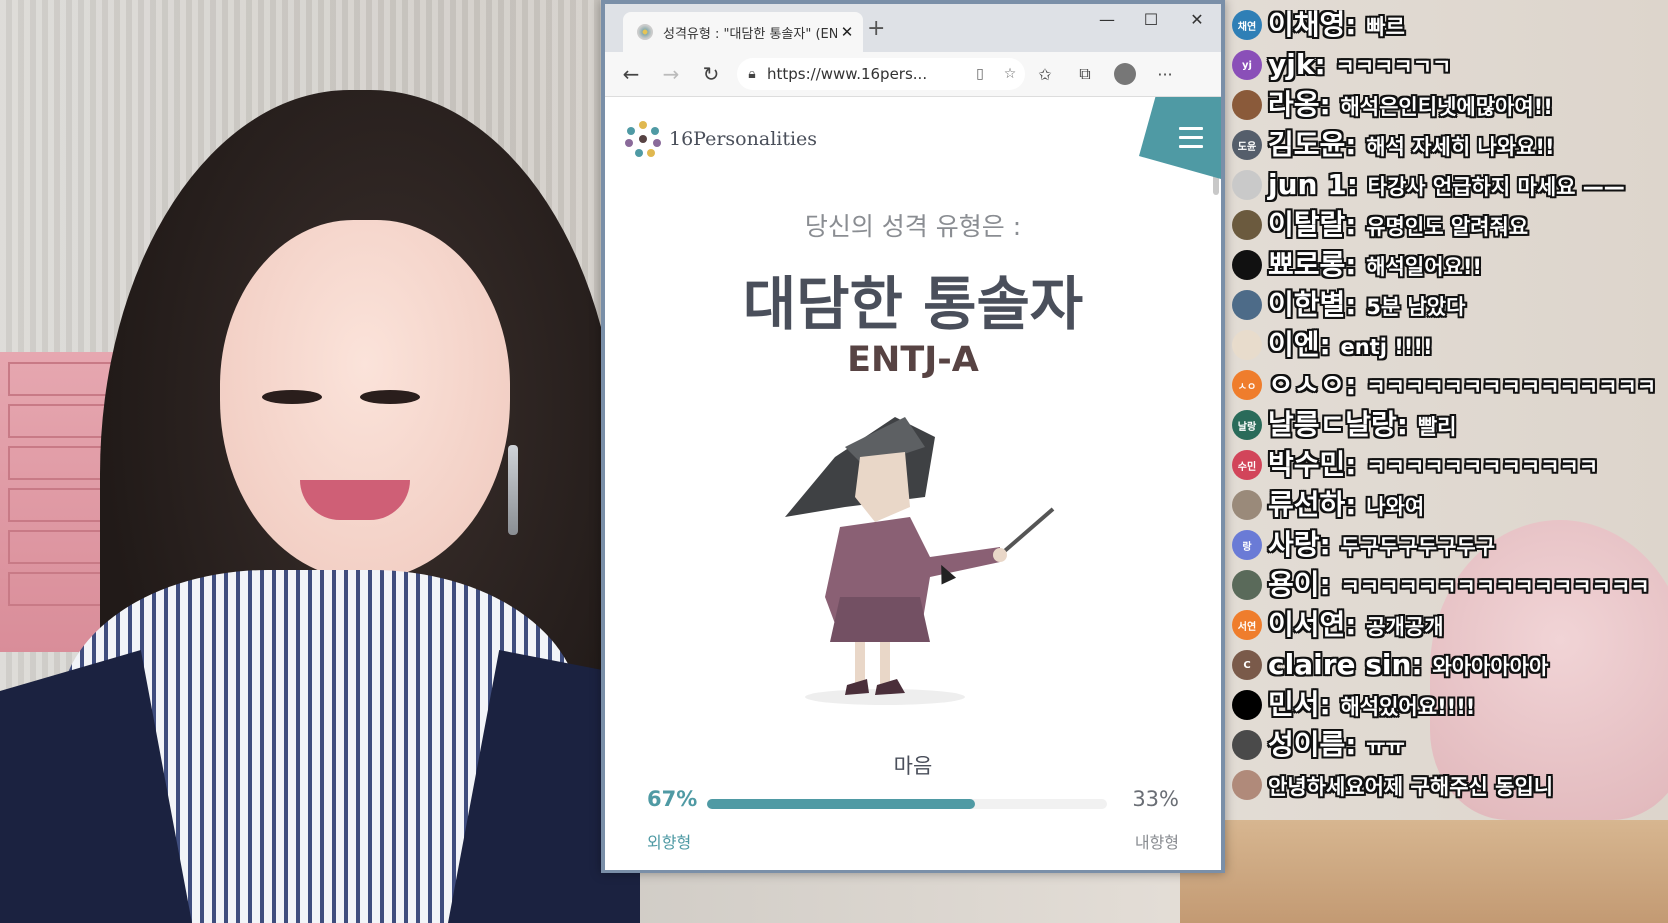 This screenshot has width=1668, height=923. I want to click on tab-close-icon: ✕, so click(847, 32).